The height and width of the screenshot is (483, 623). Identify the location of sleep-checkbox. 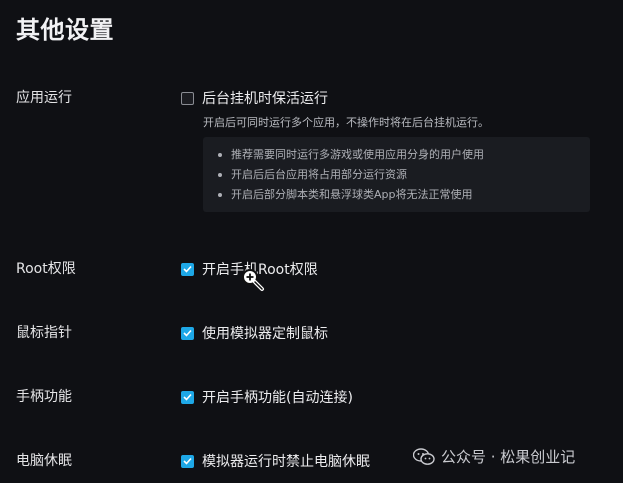
(187, 461).